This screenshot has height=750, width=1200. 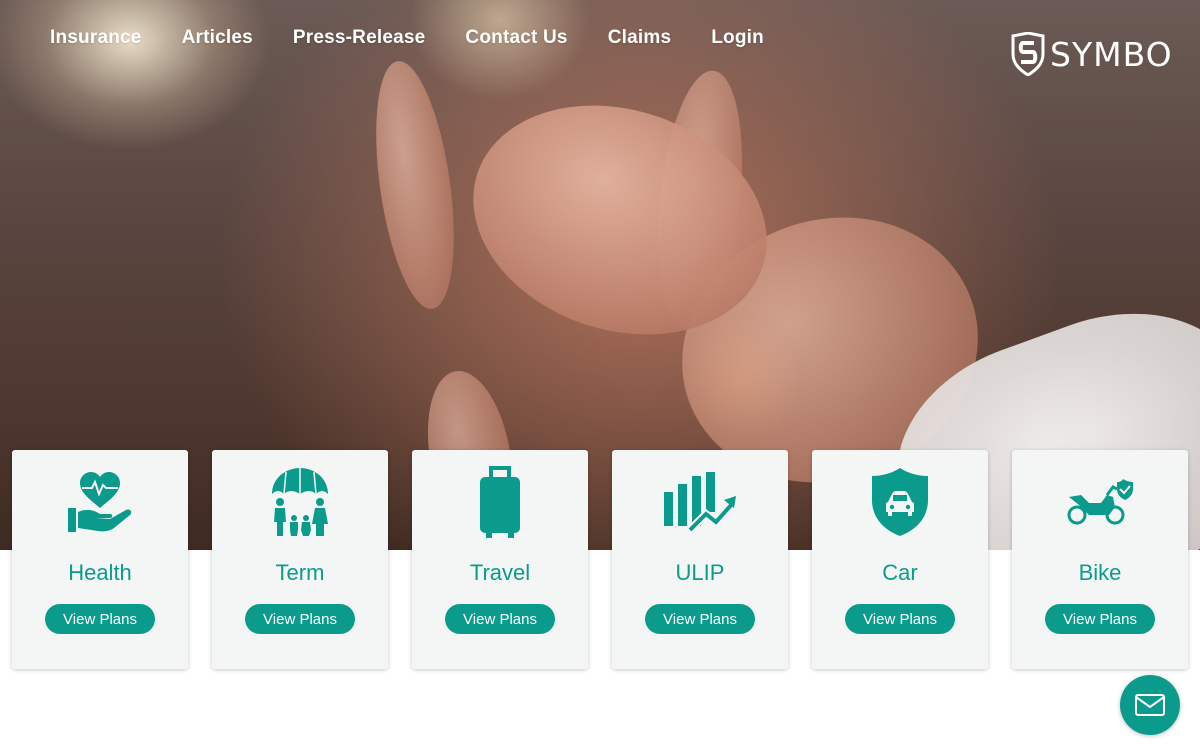 What do you see at coordinates (900, 572) in the screenshot?
I see `card-title: Car` at bounding box center [900, 572].